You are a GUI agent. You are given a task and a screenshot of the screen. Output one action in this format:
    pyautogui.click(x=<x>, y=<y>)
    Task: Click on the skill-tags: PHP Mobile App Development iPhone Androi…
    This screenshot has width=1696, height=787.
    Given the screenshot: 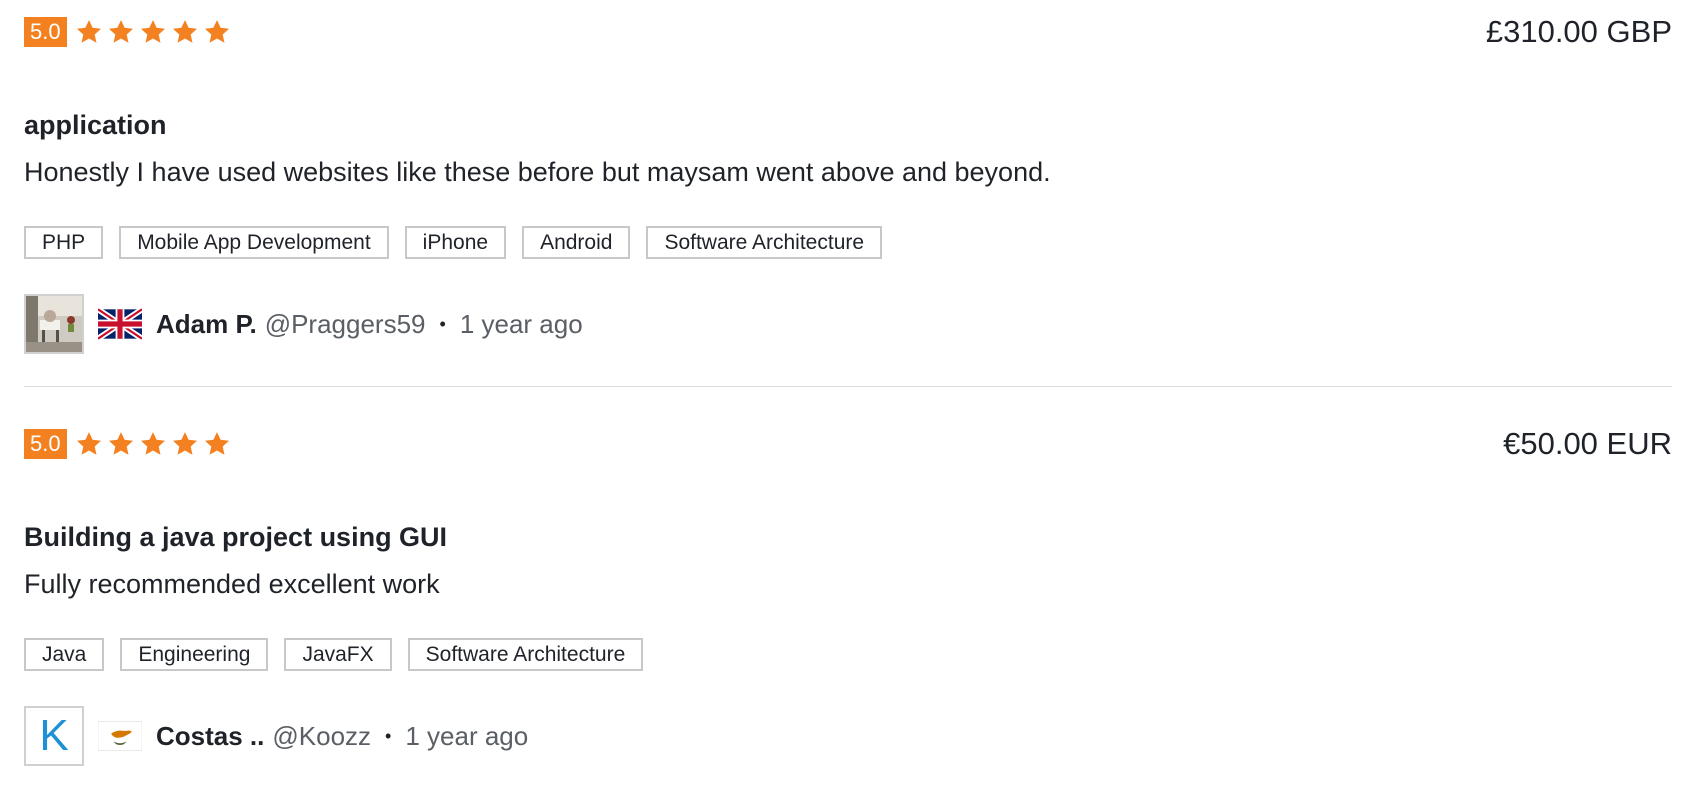 What is the action you would take?
    pyautogui.click(x=461, y=242)
    